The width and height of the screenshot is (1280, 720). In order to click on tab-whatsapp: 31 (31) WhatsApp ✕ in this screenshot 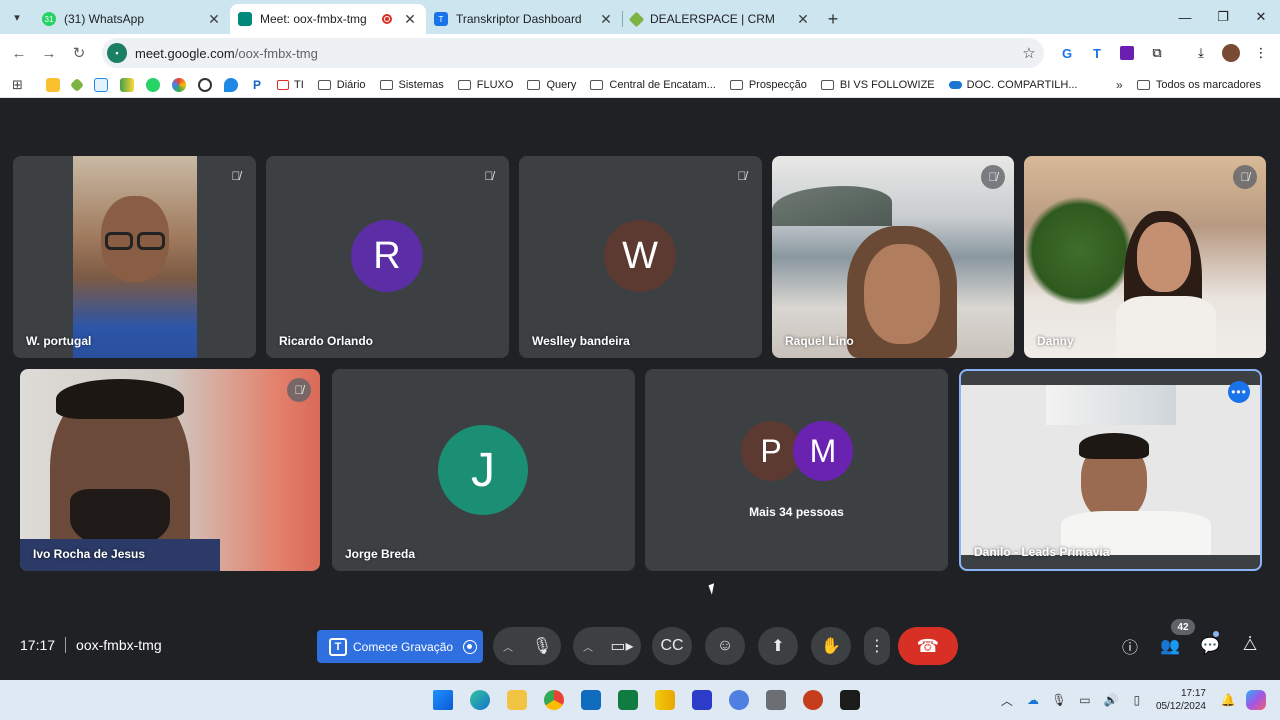, I will do `click(132, 19)`.